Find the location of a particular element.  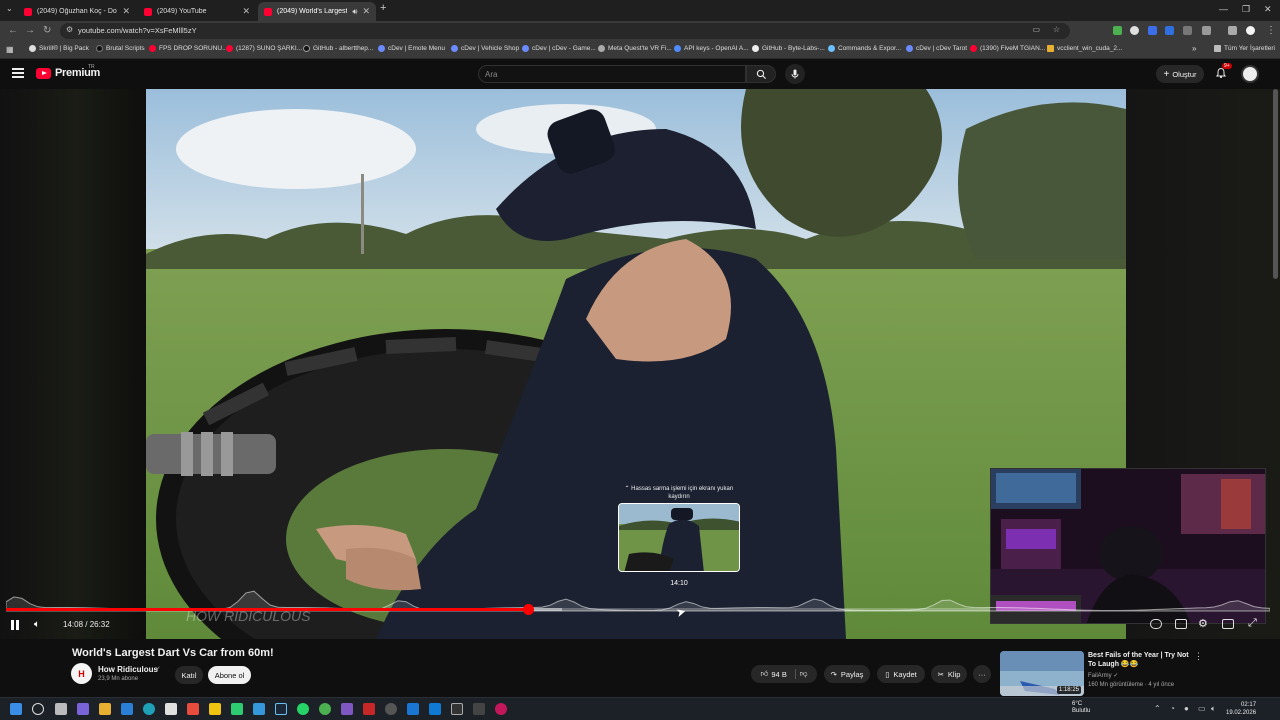

dislike-button: 👎︎ is located at coordinates (804, 674).